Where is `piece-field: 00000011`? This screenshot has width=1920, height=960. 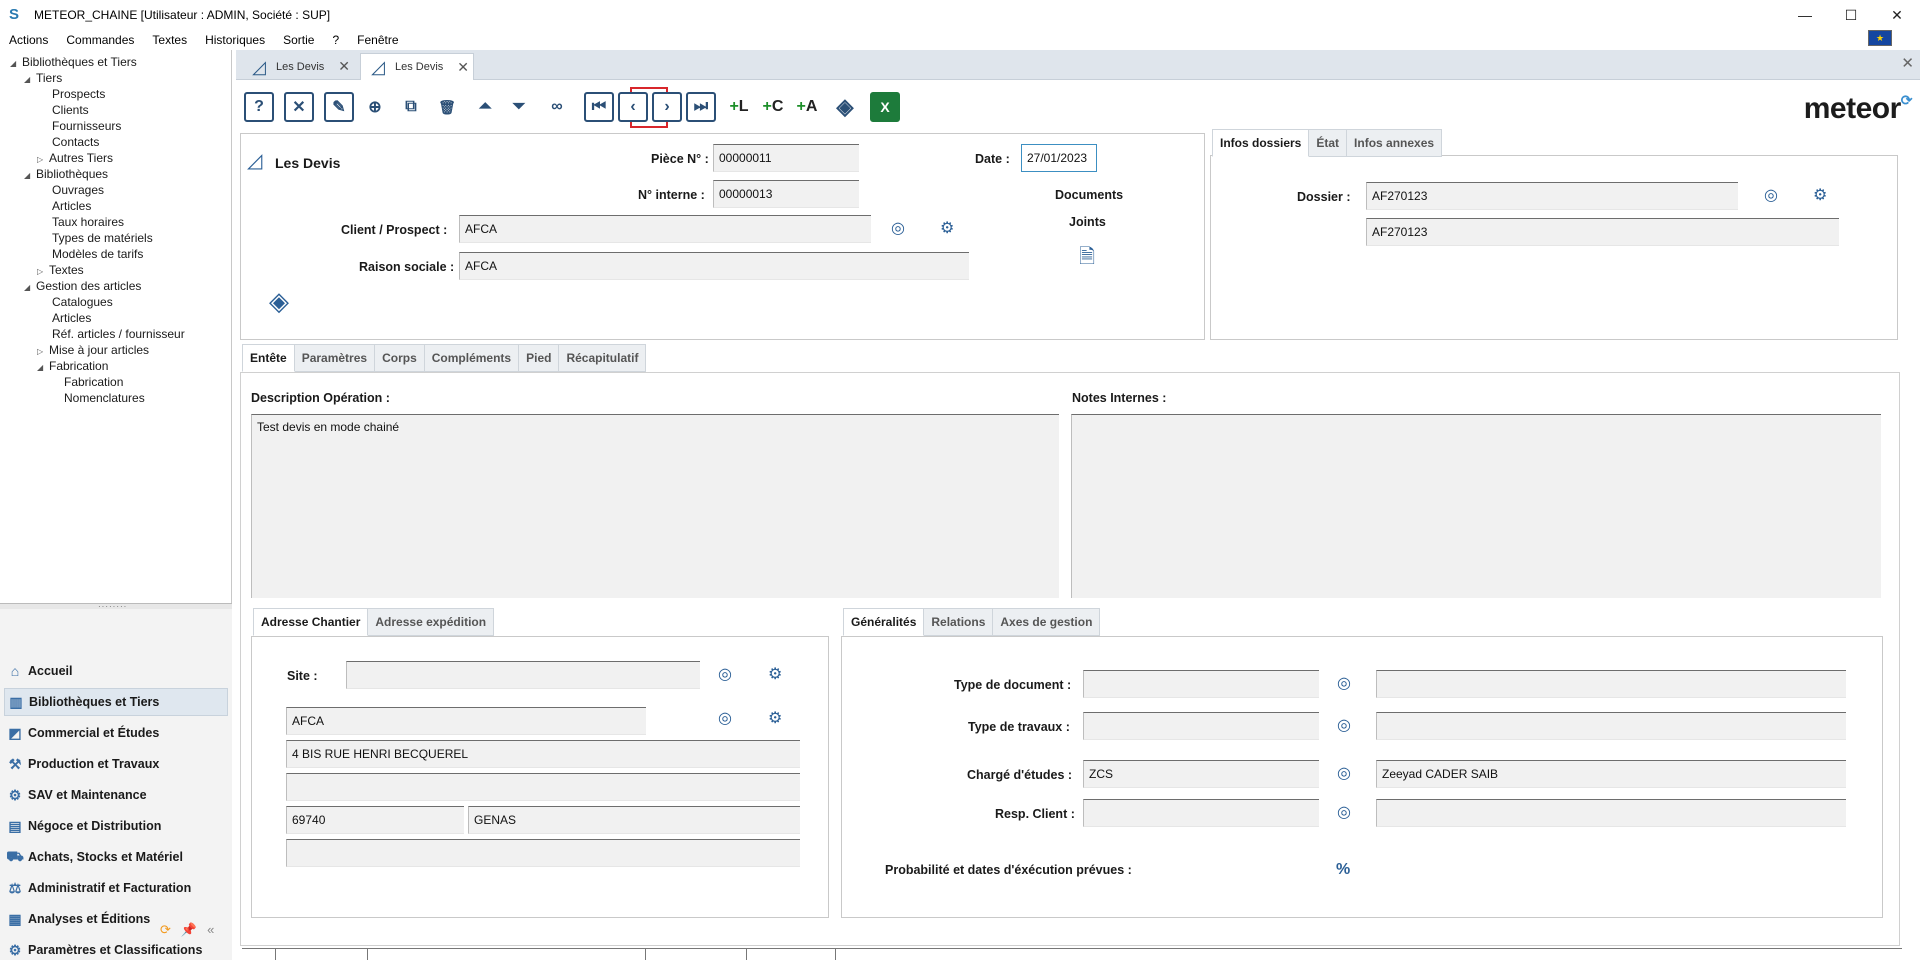
piece-field: 00000011 is located at coordinates (786, 158).